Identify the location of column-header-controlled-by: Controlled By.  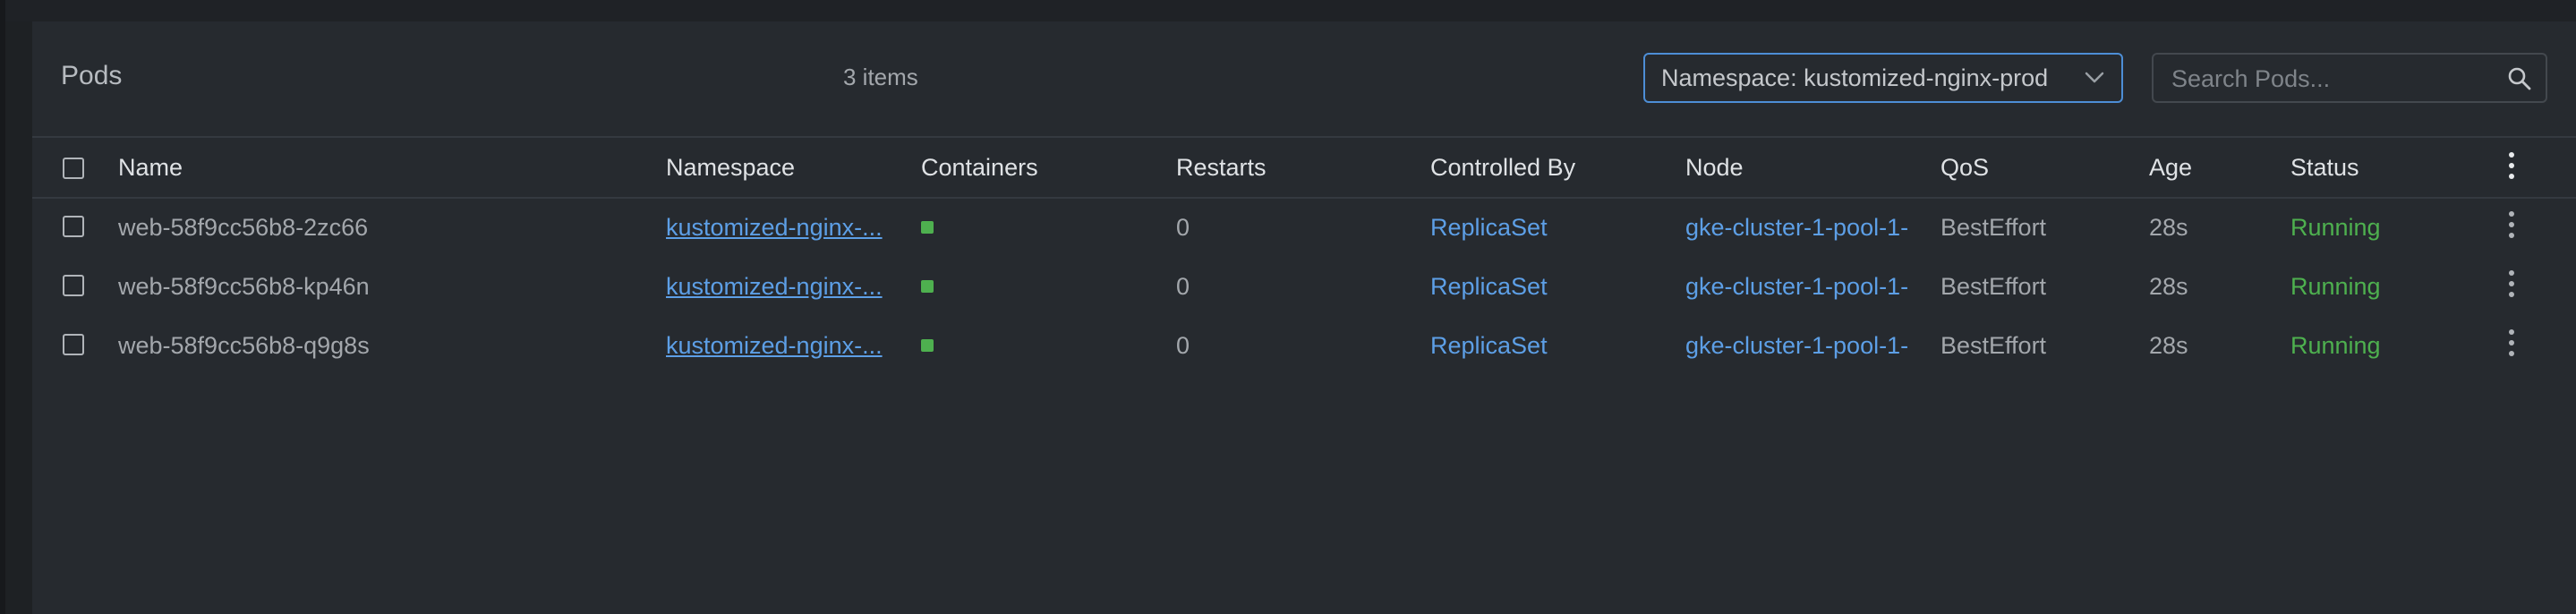
(1502, 168).